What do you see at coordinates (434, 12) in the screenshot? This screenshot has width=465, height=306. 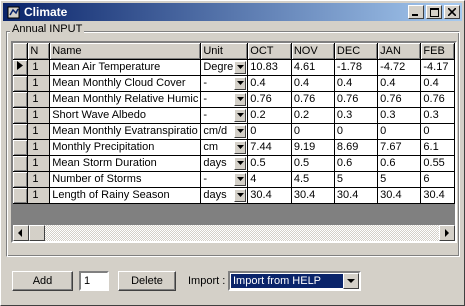 I see `maximize-button` at bounding box center [434, 12].